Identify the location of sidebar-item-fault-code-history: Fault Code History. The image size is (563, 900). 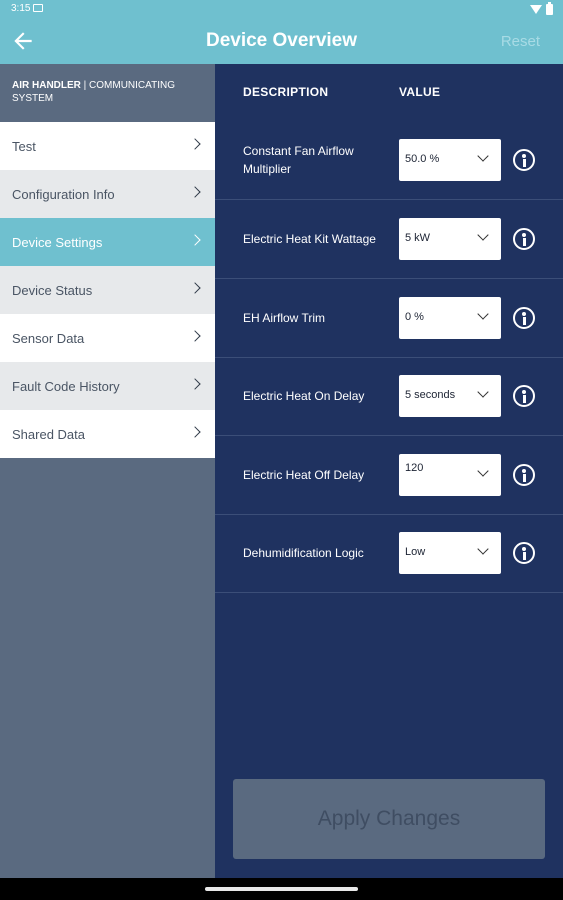
(107, 386).